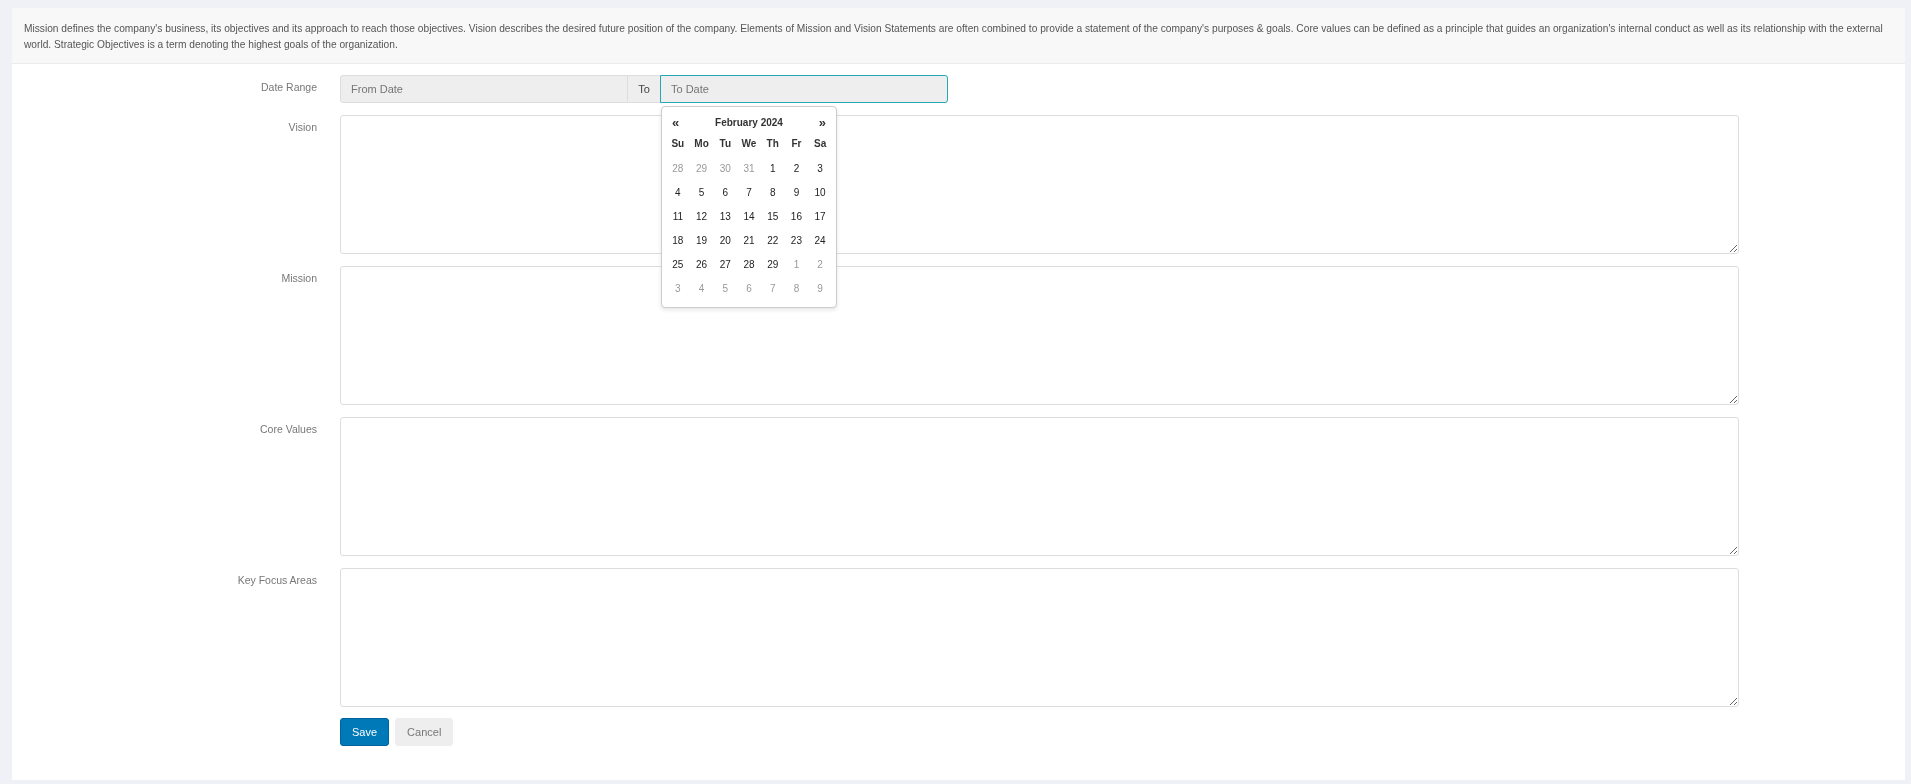 This screenshot has height=784, width=1911. What do you see at coordinates (958, 36) in the screenshot?
I see `intro-text: Mission defines the company's business, its objectives and its approach to reach those objectives. Vision describes the desired future position of the company. Elements of Mission and Vision Statements are often combined to provide a statement of the company's purposes & goals. Core values can be defined as a principle that guides an organization's internal conduct as well as its relationship with the external world. Strategic Objectives is a term denoting the highest goals of the organization.` at bounding box center [958, 36].